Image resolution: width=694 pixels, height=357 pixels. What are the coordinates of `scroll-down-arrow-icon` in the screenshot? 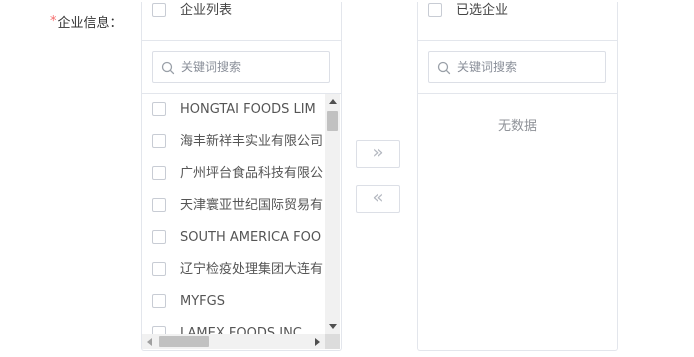 It's located at (333, 326).